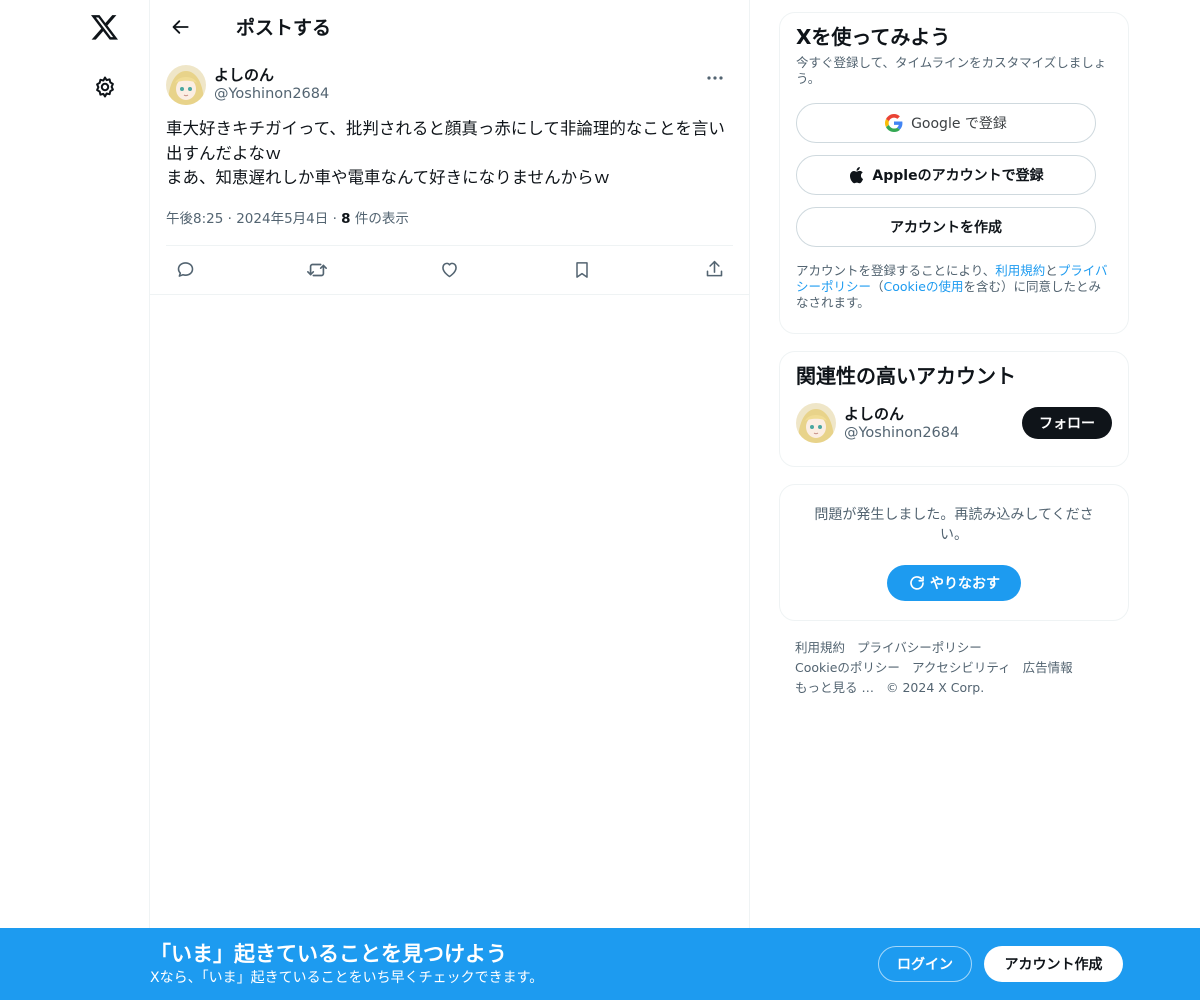  What do you see at coordinates (582, 270) in the screenshot?
I see `bookmark-icon` at bounding box center [582, 270].